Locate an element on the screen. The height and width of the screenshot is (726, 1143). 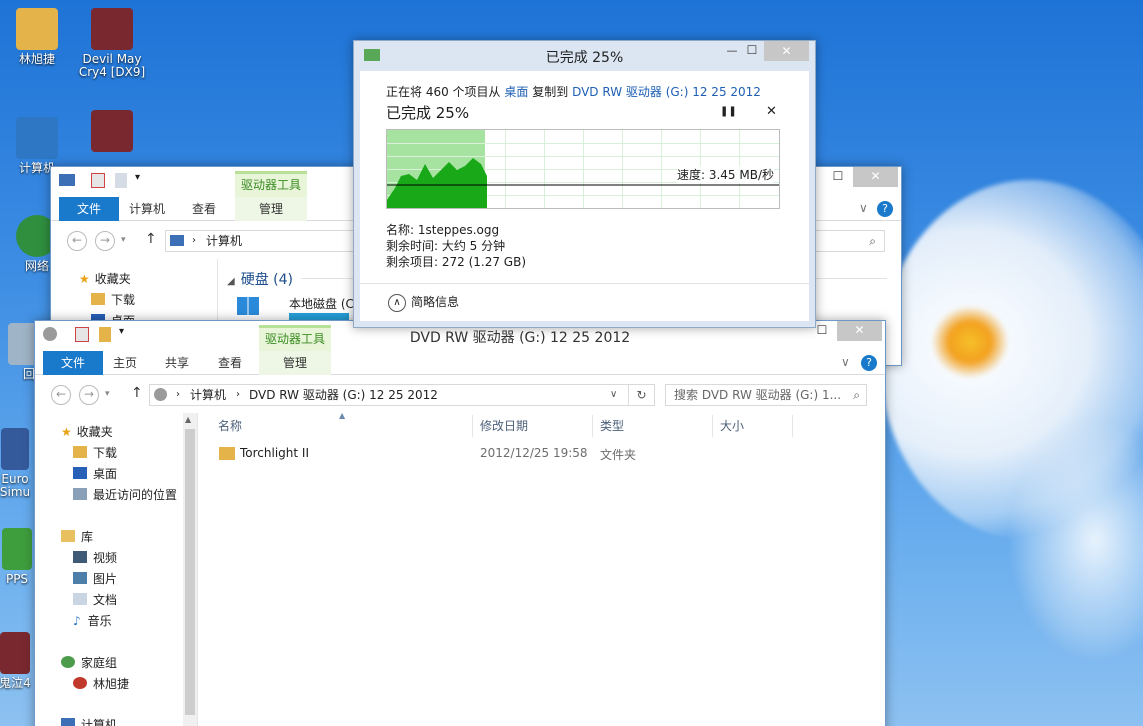
nav-pictures: 图片 is located at coordinates (95, 579).